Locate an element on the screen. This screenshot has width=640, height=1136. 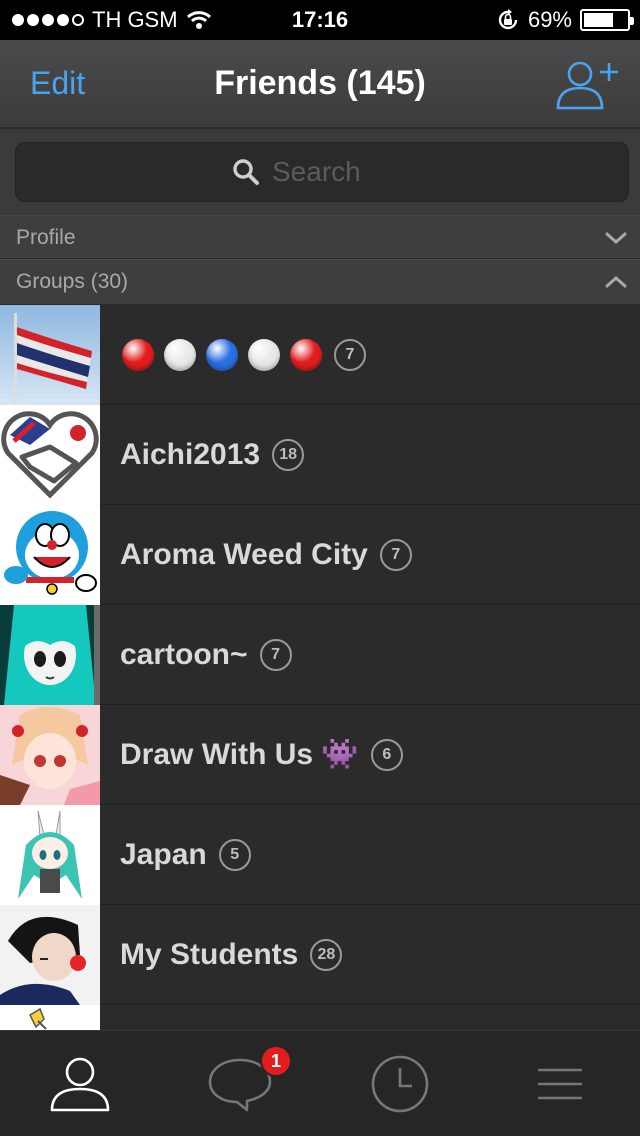
groups-section-label: Groups (30) is located at coordinates (72, 281).